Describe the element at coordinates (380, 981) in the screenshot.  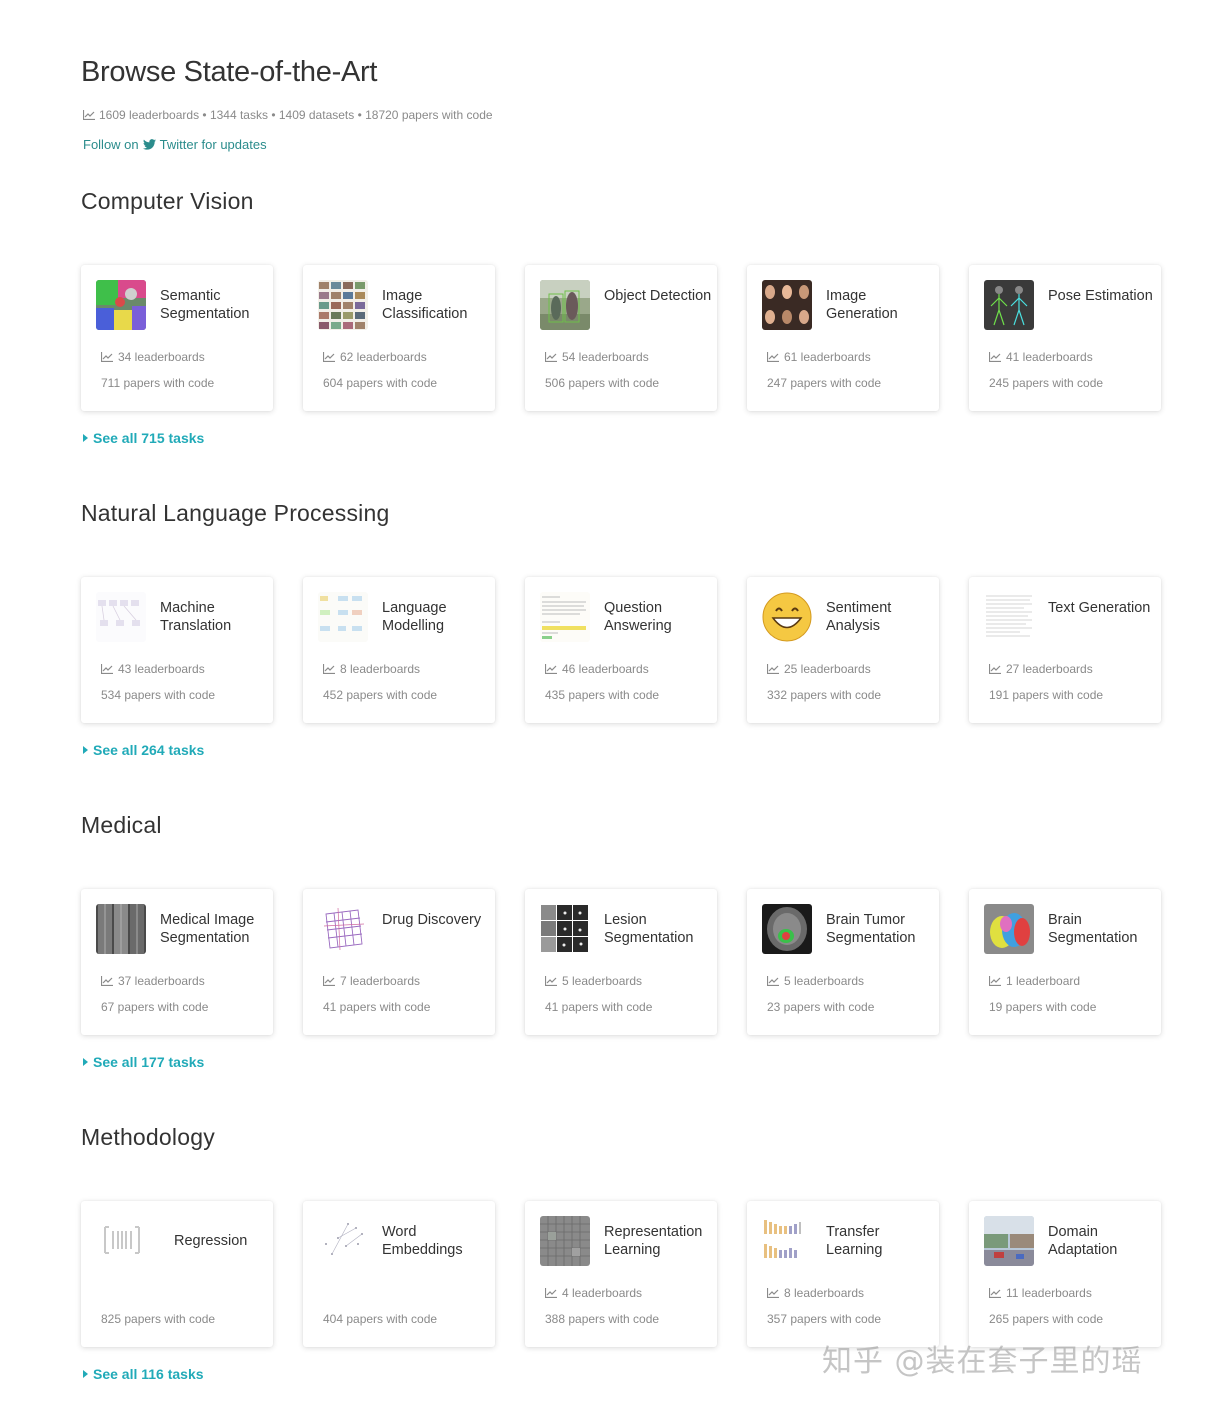
I see `leaderboards-label: 7 leaderboards` at that location.